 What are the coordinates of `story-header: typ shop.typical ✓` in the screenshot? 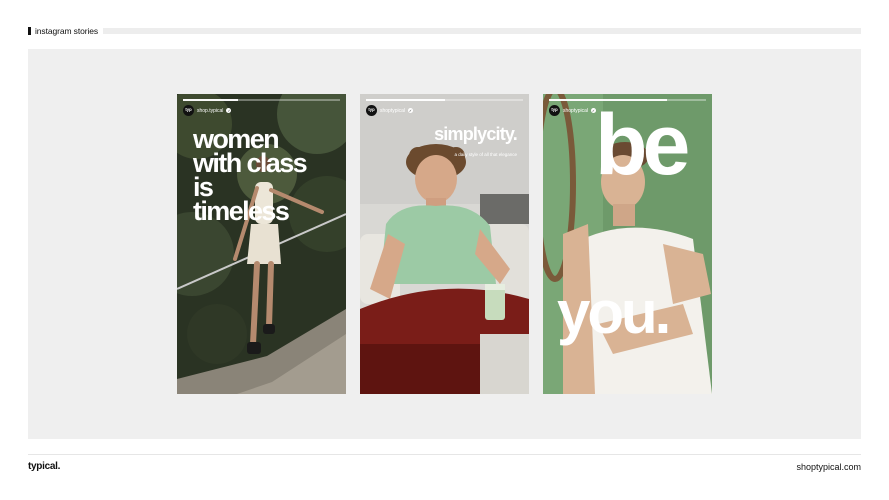 It's located at (207, 110).